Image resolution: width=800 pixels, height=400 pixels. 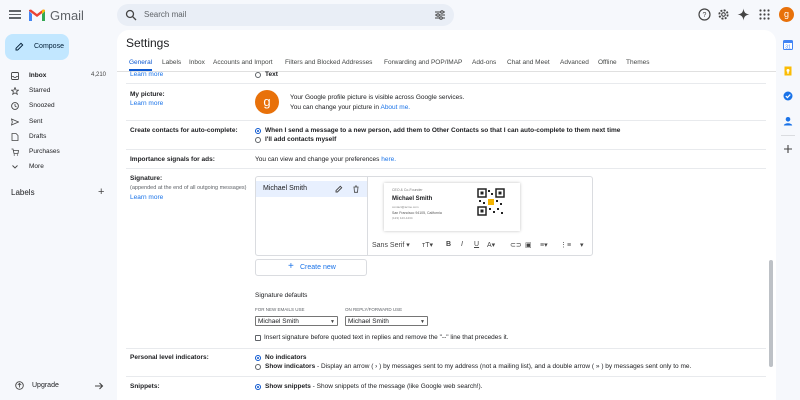 I want to click on upgrade-label: Upgrade, so click(x=45, y=385).